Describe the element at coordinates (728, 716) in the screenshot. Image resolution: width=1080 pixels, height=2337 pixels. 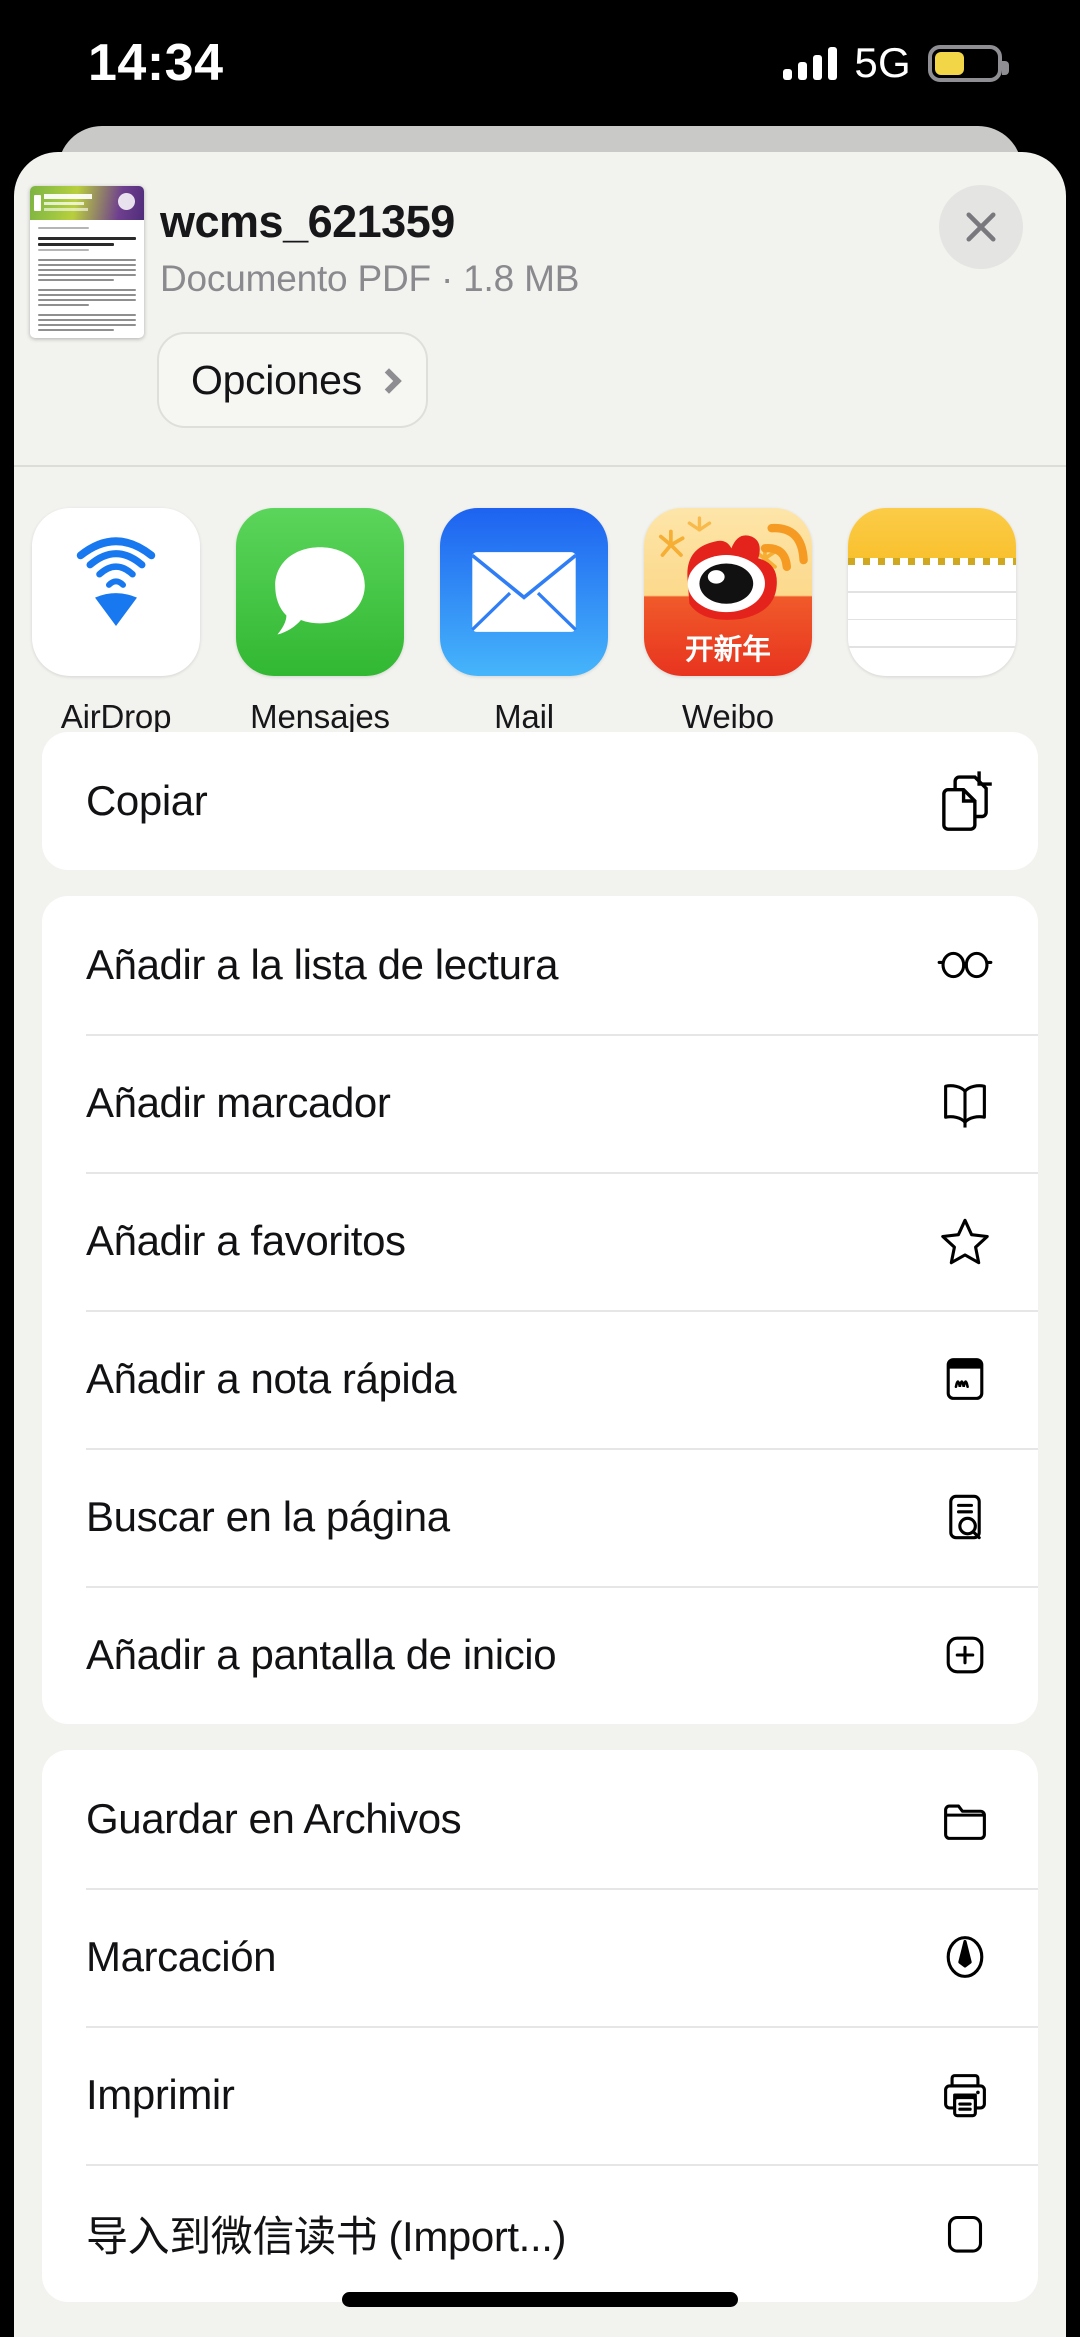
I see `share-target-label: Weibo` at that location.